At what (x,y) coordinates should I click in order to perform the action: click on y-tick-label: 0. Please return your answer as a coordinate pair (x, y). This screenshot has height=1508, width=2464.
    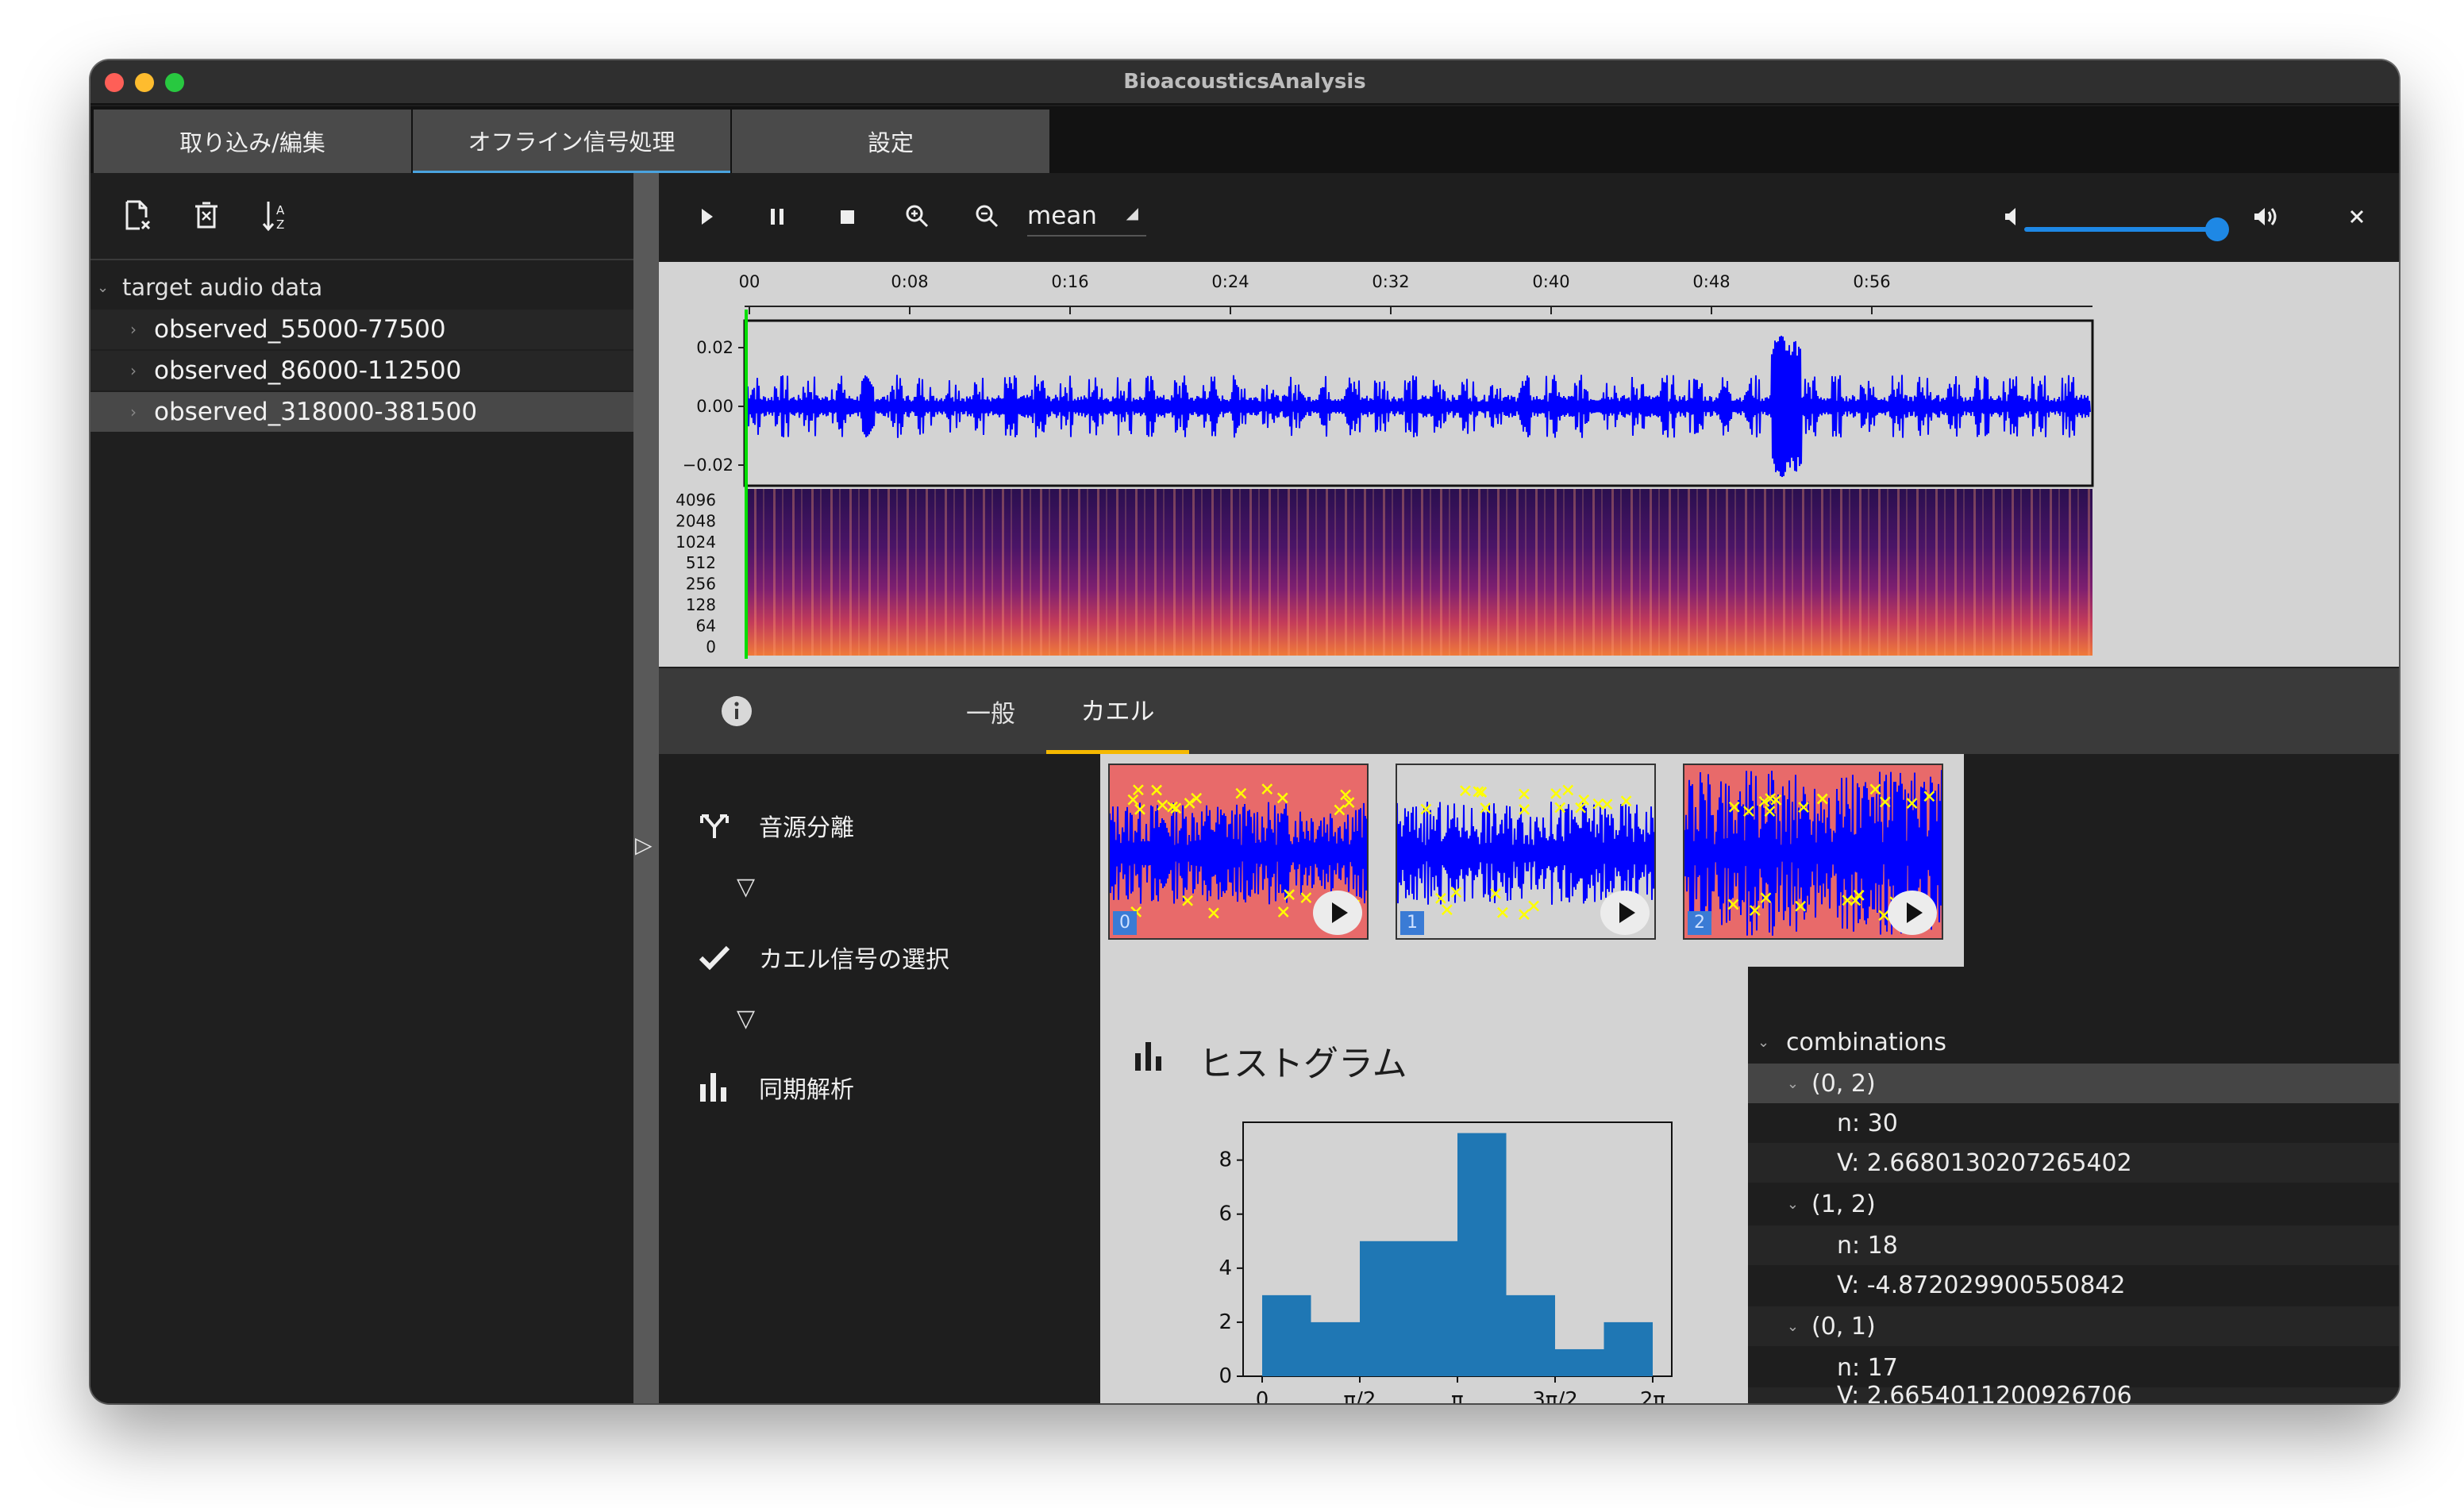
    Looking at the image, I should click on (1225, 1376).